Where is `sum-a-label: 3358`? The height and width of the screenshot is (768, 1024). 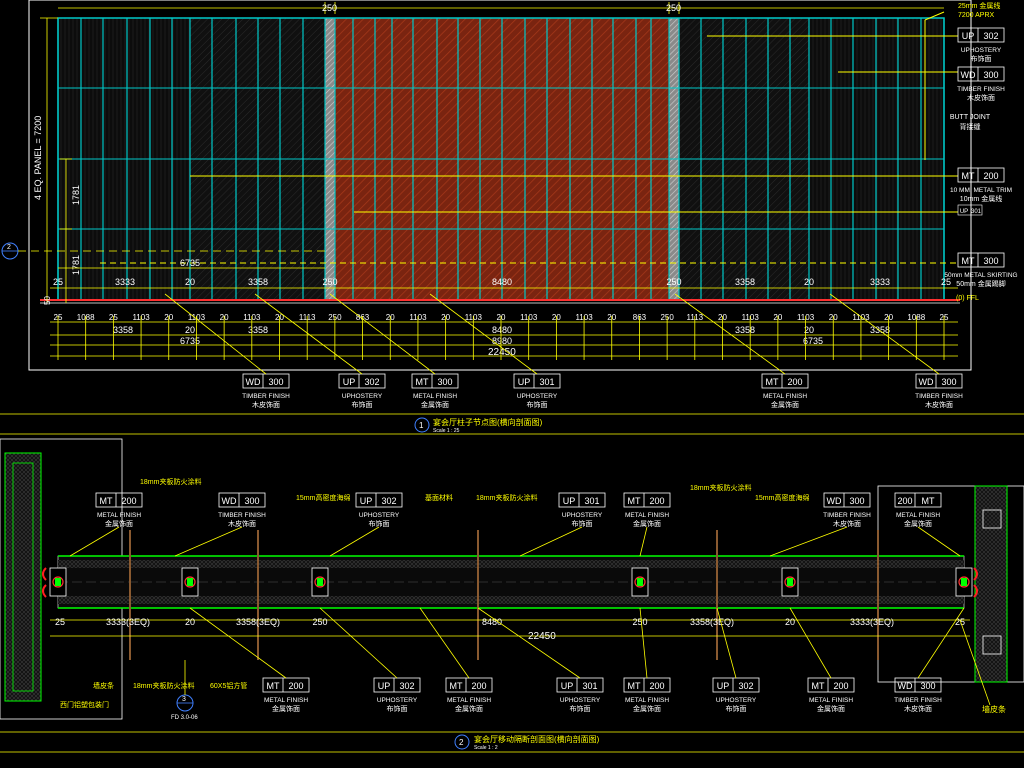
sum-a-label: 3358 is located at coordinates (880, 330).